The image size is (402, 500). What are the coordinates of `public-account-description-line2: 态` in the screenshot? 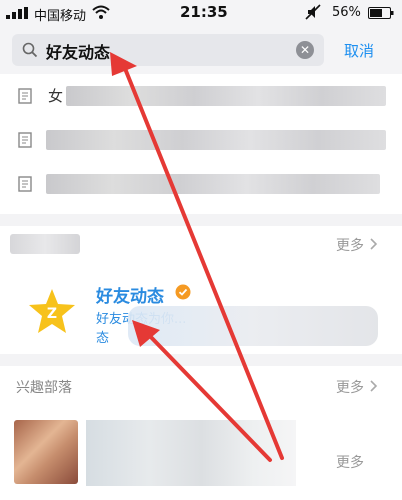 It's located at (103, 338).